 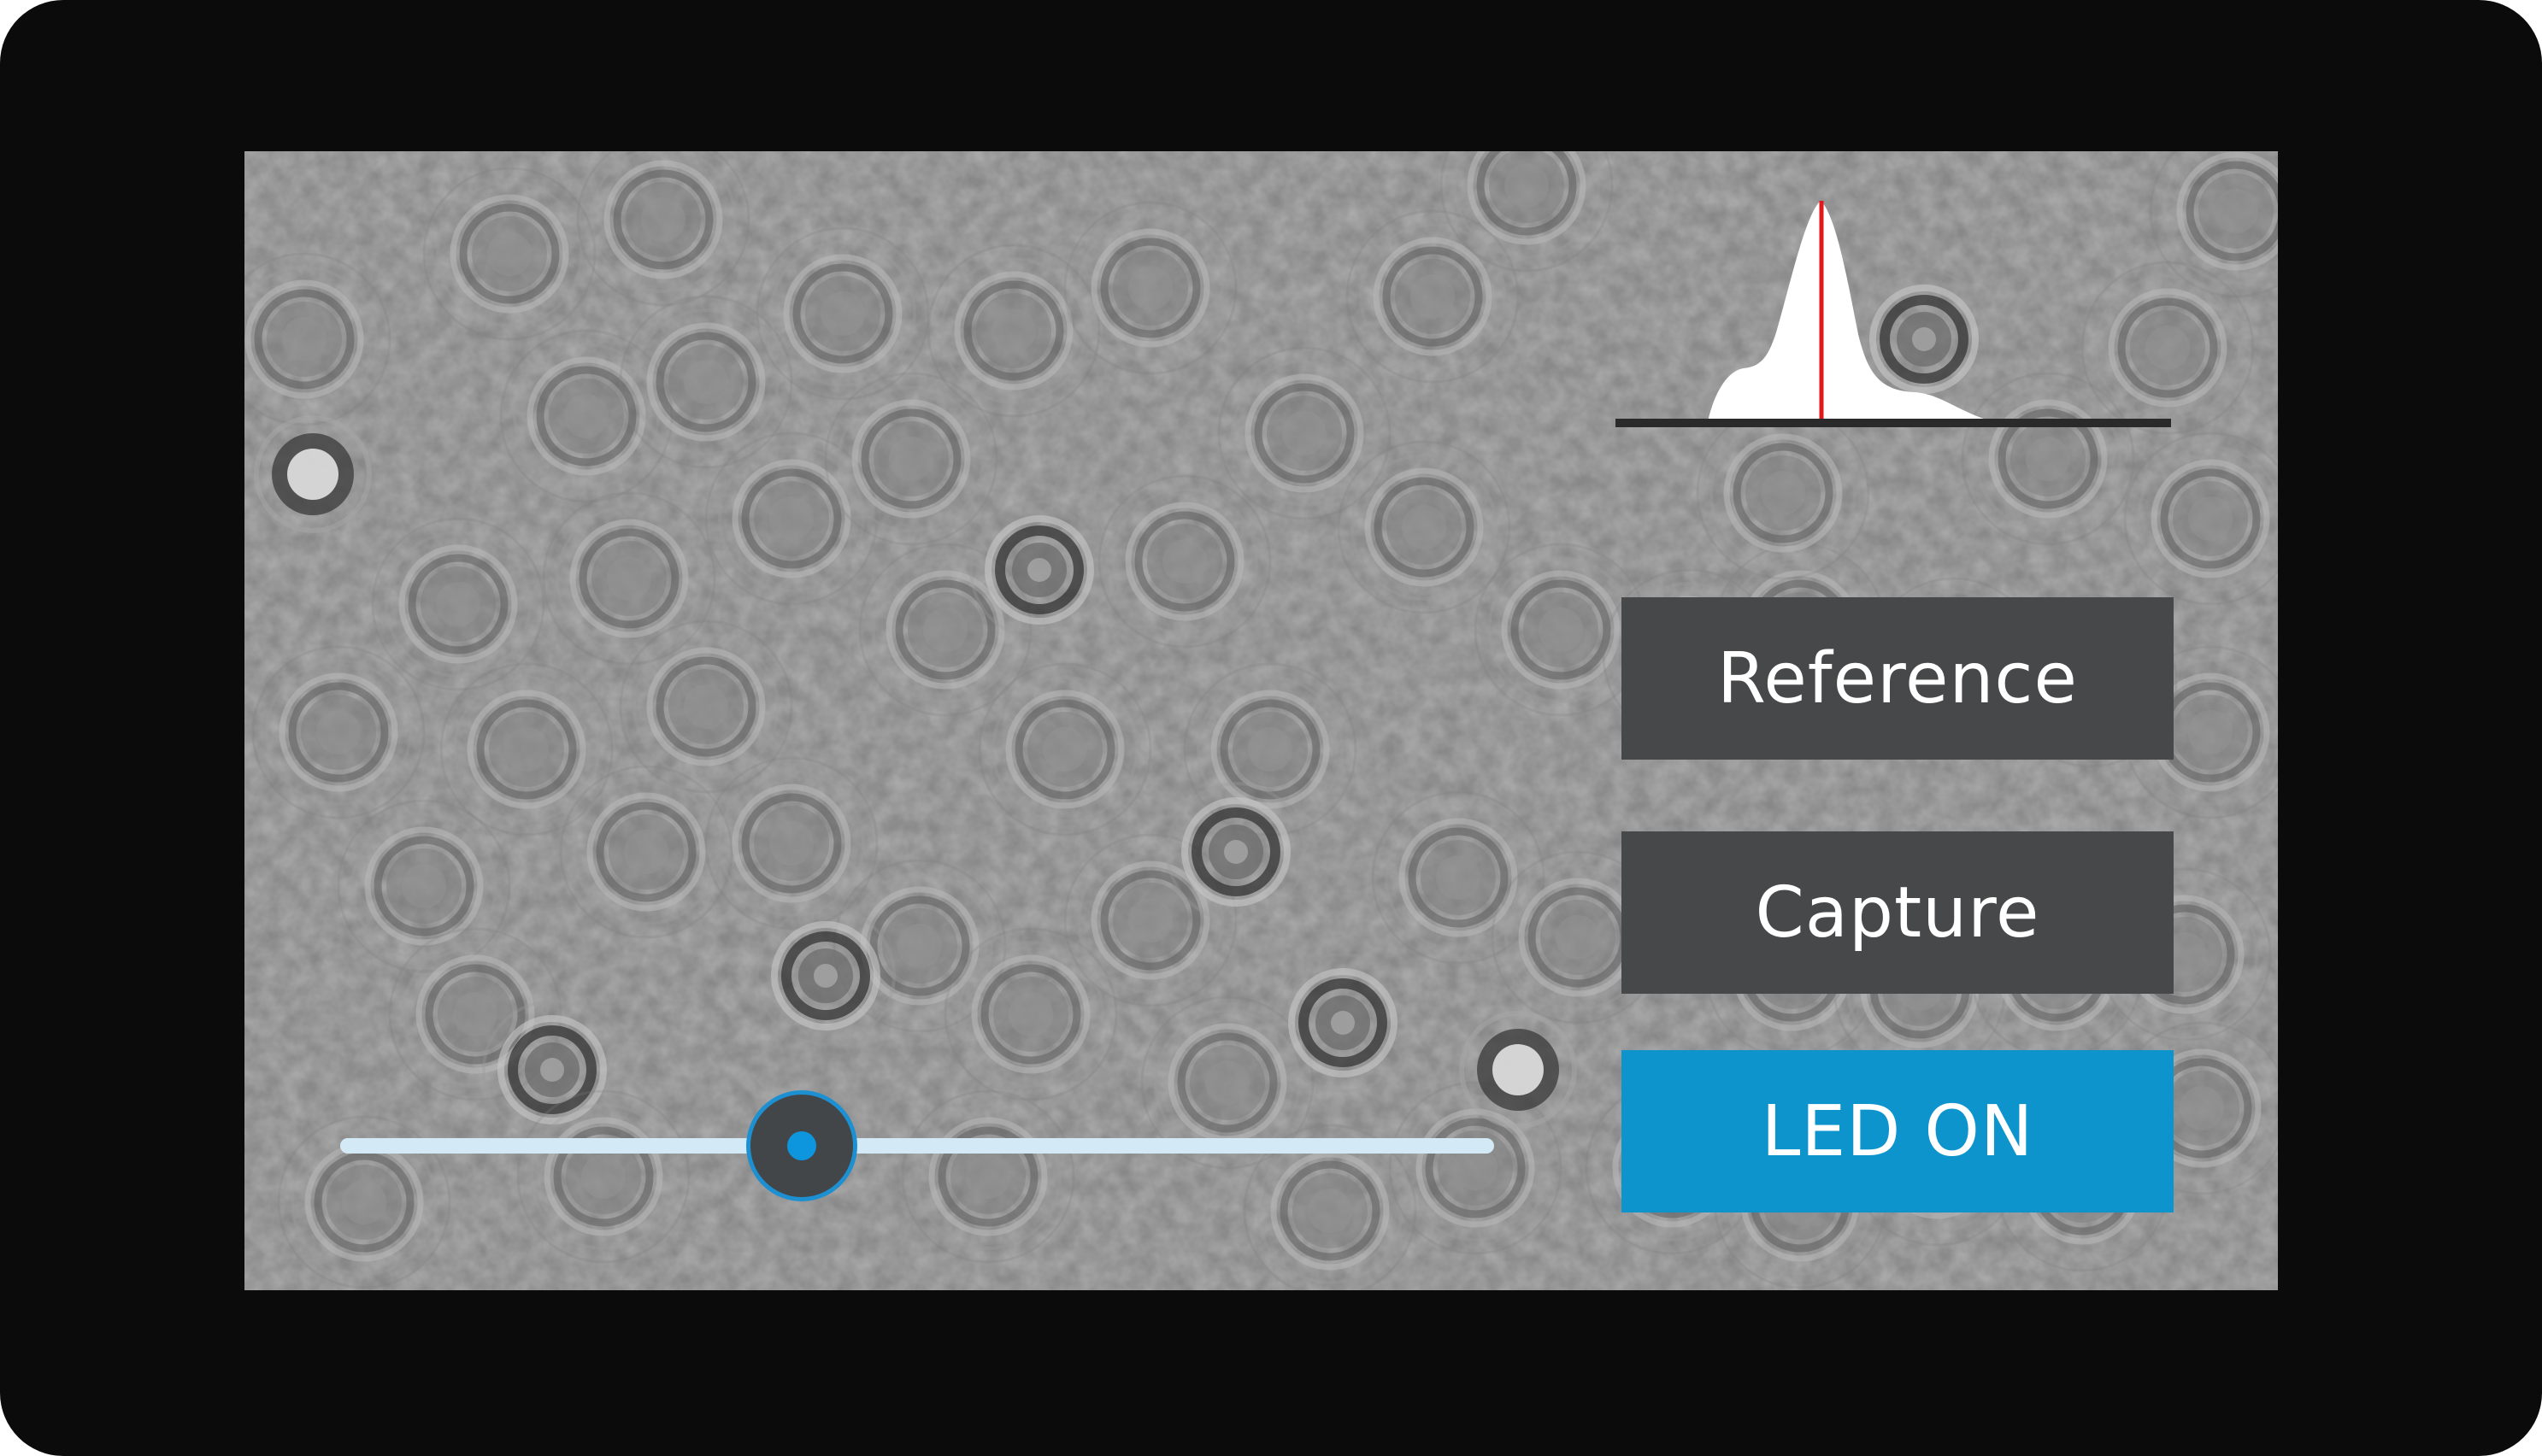 What do you see at coordinates (1850, 311) in the screenshot?
I see `histogram-curve` at bounding box center [1850, 311].